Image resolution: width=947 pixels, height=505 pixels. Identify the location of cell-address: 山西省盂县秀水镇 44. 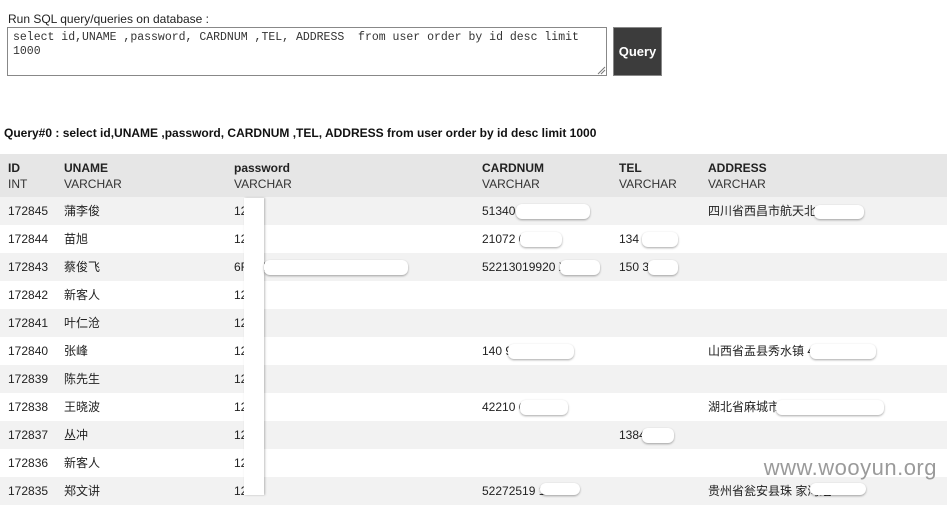
(764, 351).